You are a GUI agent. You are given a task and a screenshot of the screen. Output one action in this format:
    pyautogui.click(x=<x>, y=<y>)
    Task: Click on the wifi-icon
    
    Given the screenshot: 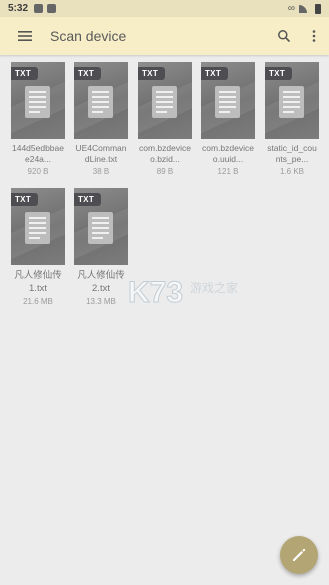 What is the action you would take?
    pyautogui.click(x=303, y=8)
    